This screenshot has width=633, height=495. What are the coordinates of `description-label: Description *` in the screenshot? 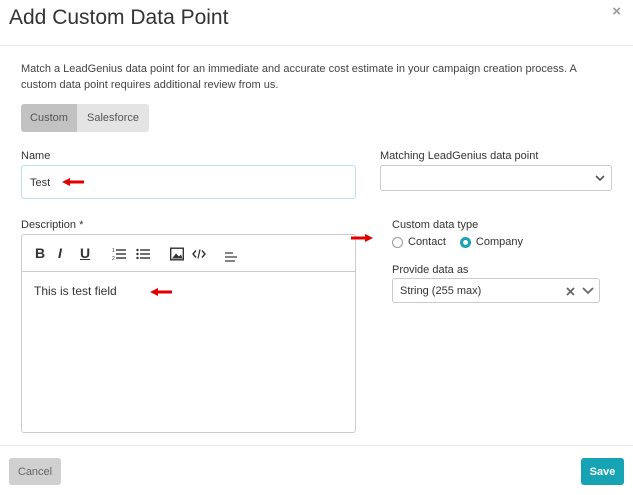 It's located at (52, 225).